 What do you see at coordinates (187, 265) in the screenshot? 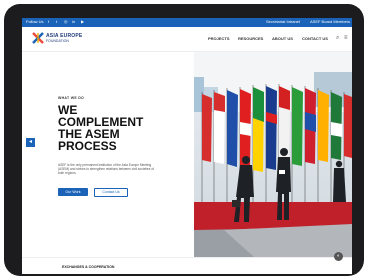
I see `section-strip: EXCHANGES & COOPERATION` at bounding box center [187, 265].